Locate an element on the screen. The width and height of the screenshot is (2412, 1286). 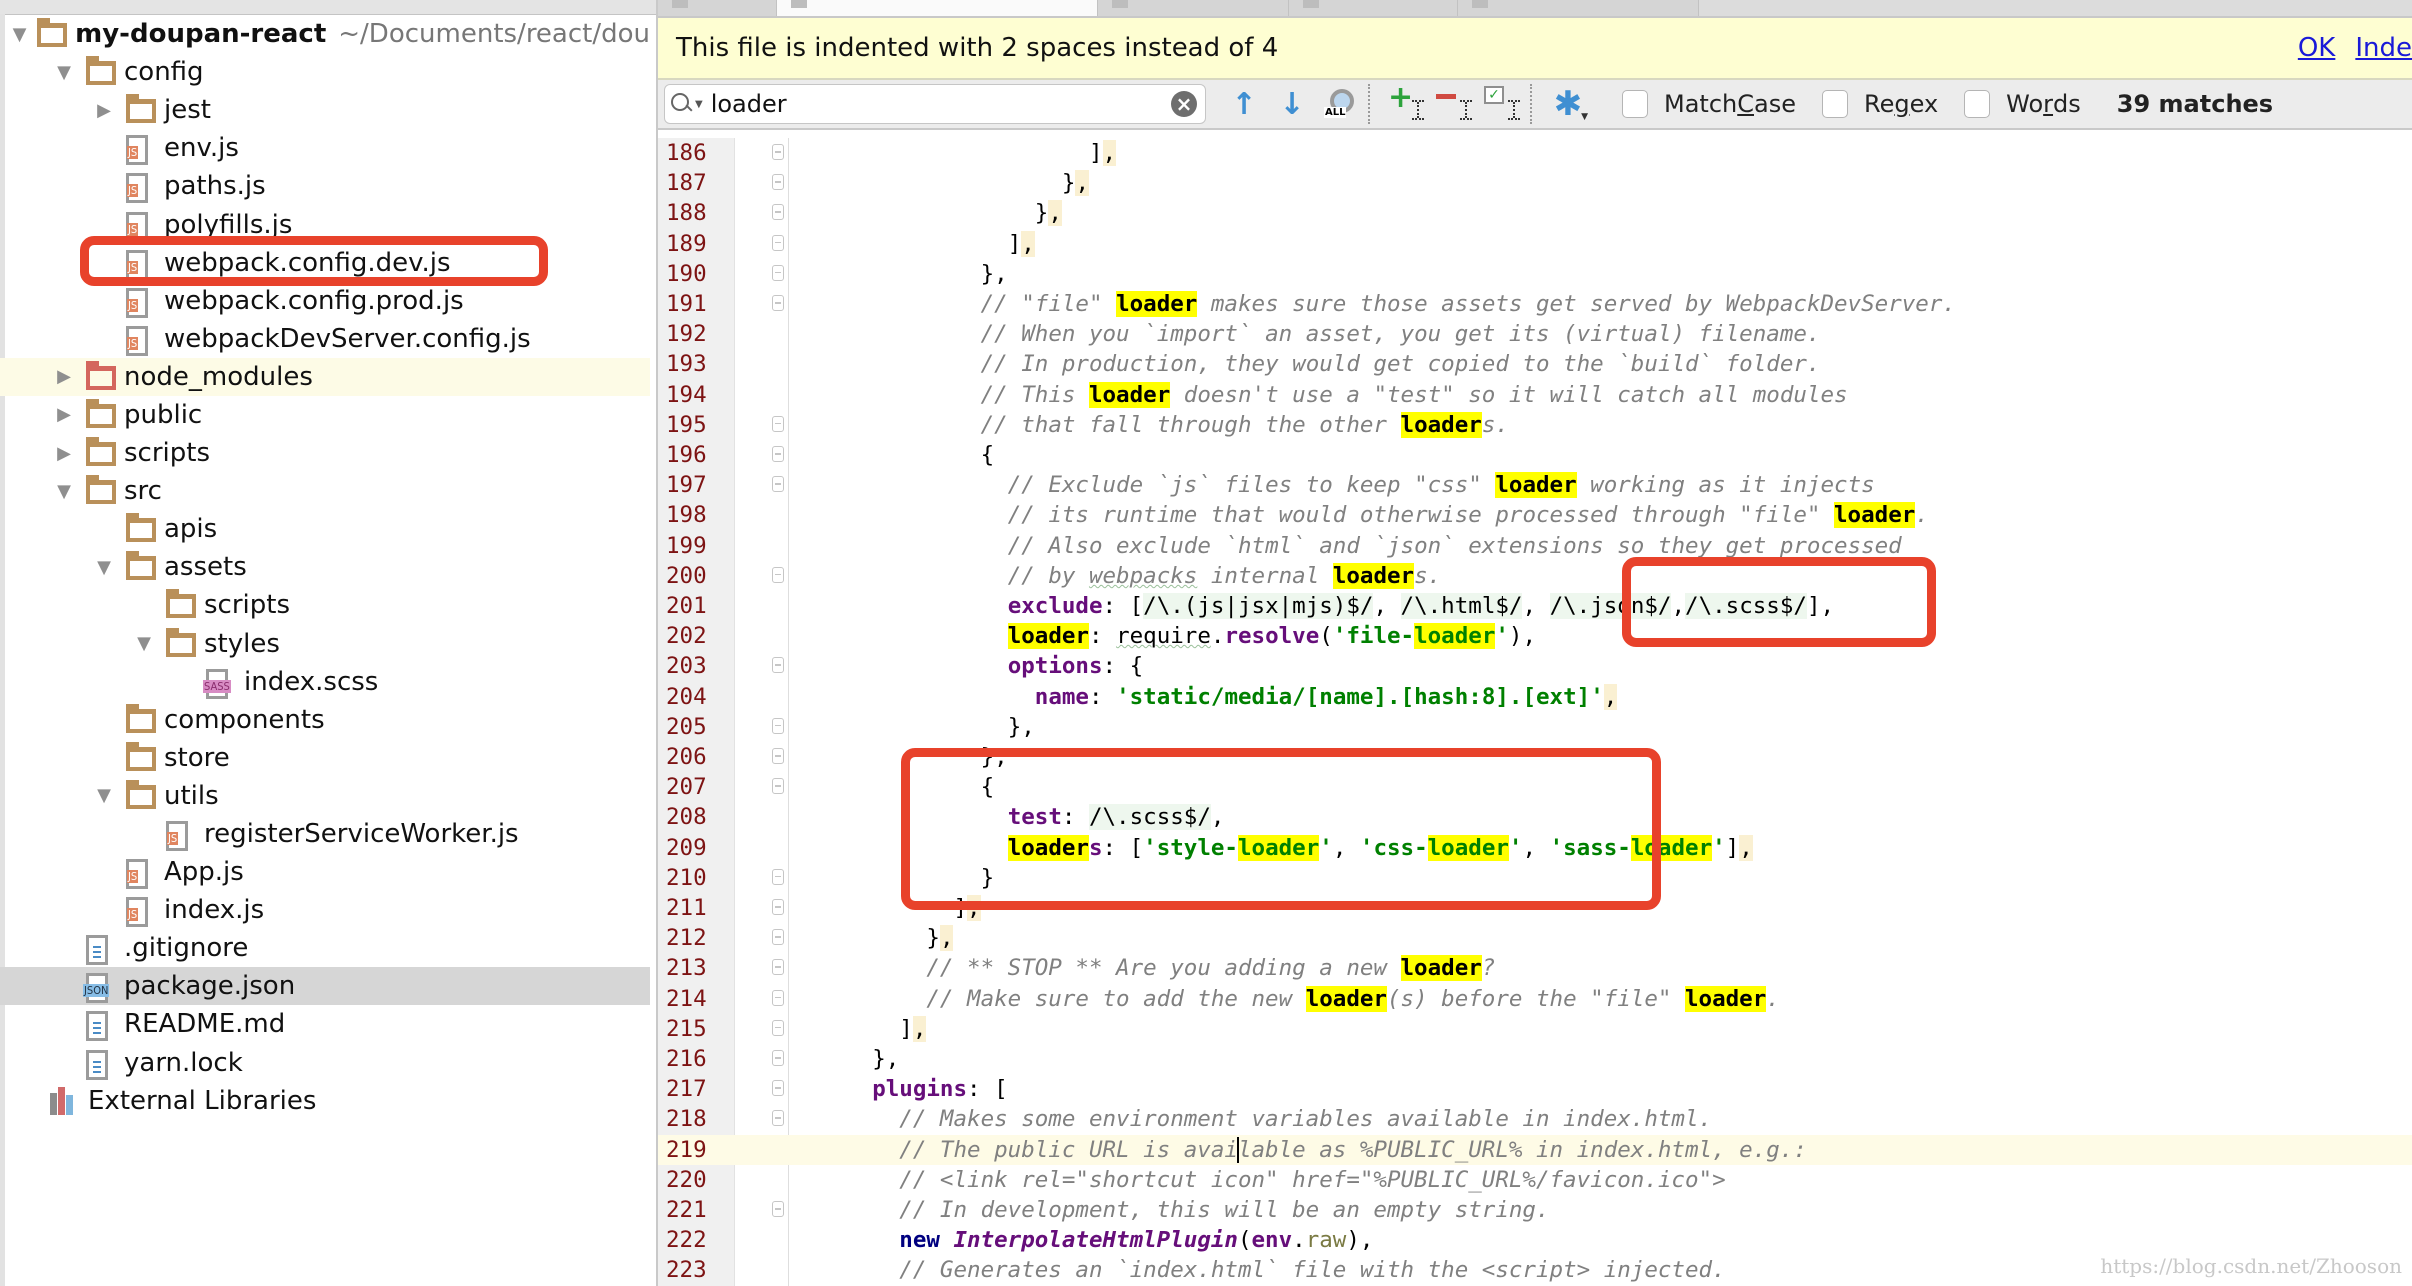
previous-occurrence-button: ↑ is located at coordinates (1244, 104).